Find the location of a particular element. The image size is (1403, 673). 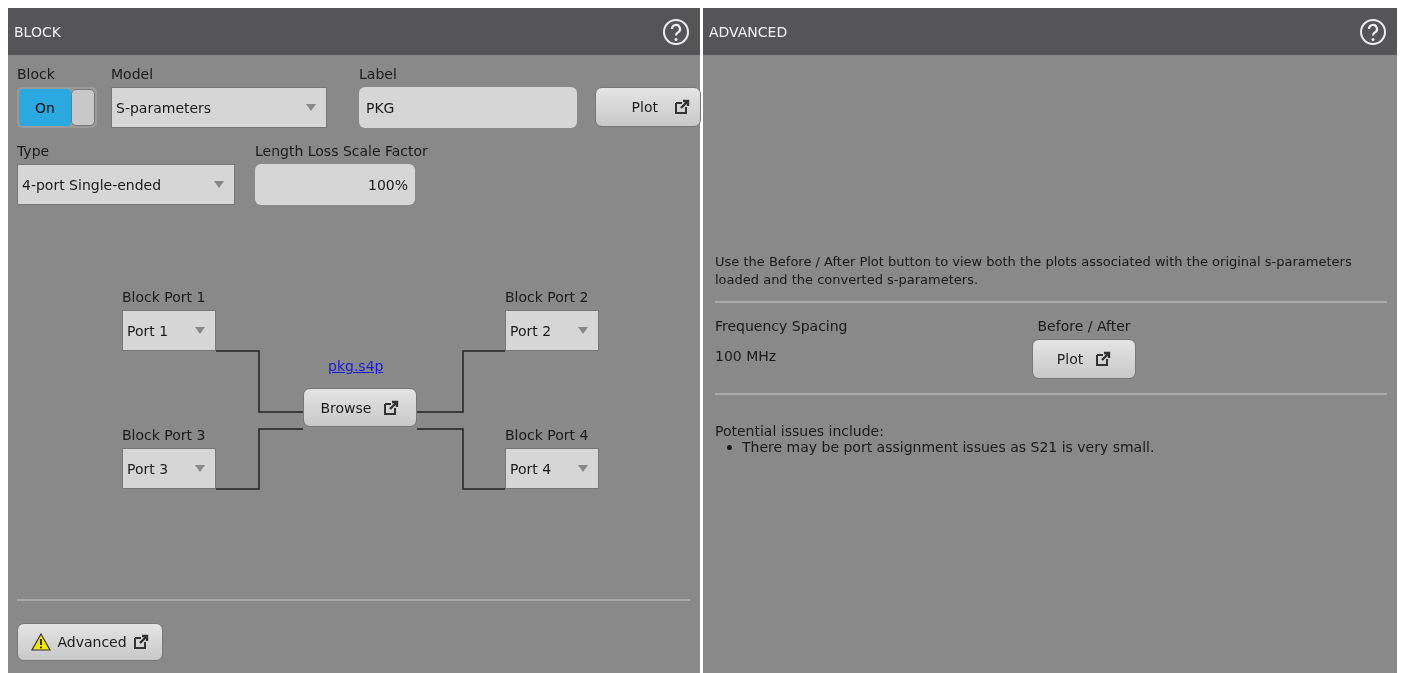

port-dropdown: Port 4 is located at coordinates (552, 468).